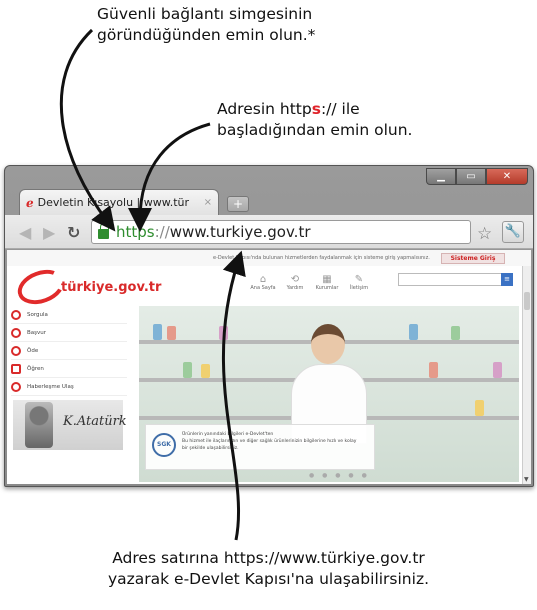 This screenshot has width=537, height=610. I want to click on site-logo: türkiye.gov.tr, so click(94, 287).